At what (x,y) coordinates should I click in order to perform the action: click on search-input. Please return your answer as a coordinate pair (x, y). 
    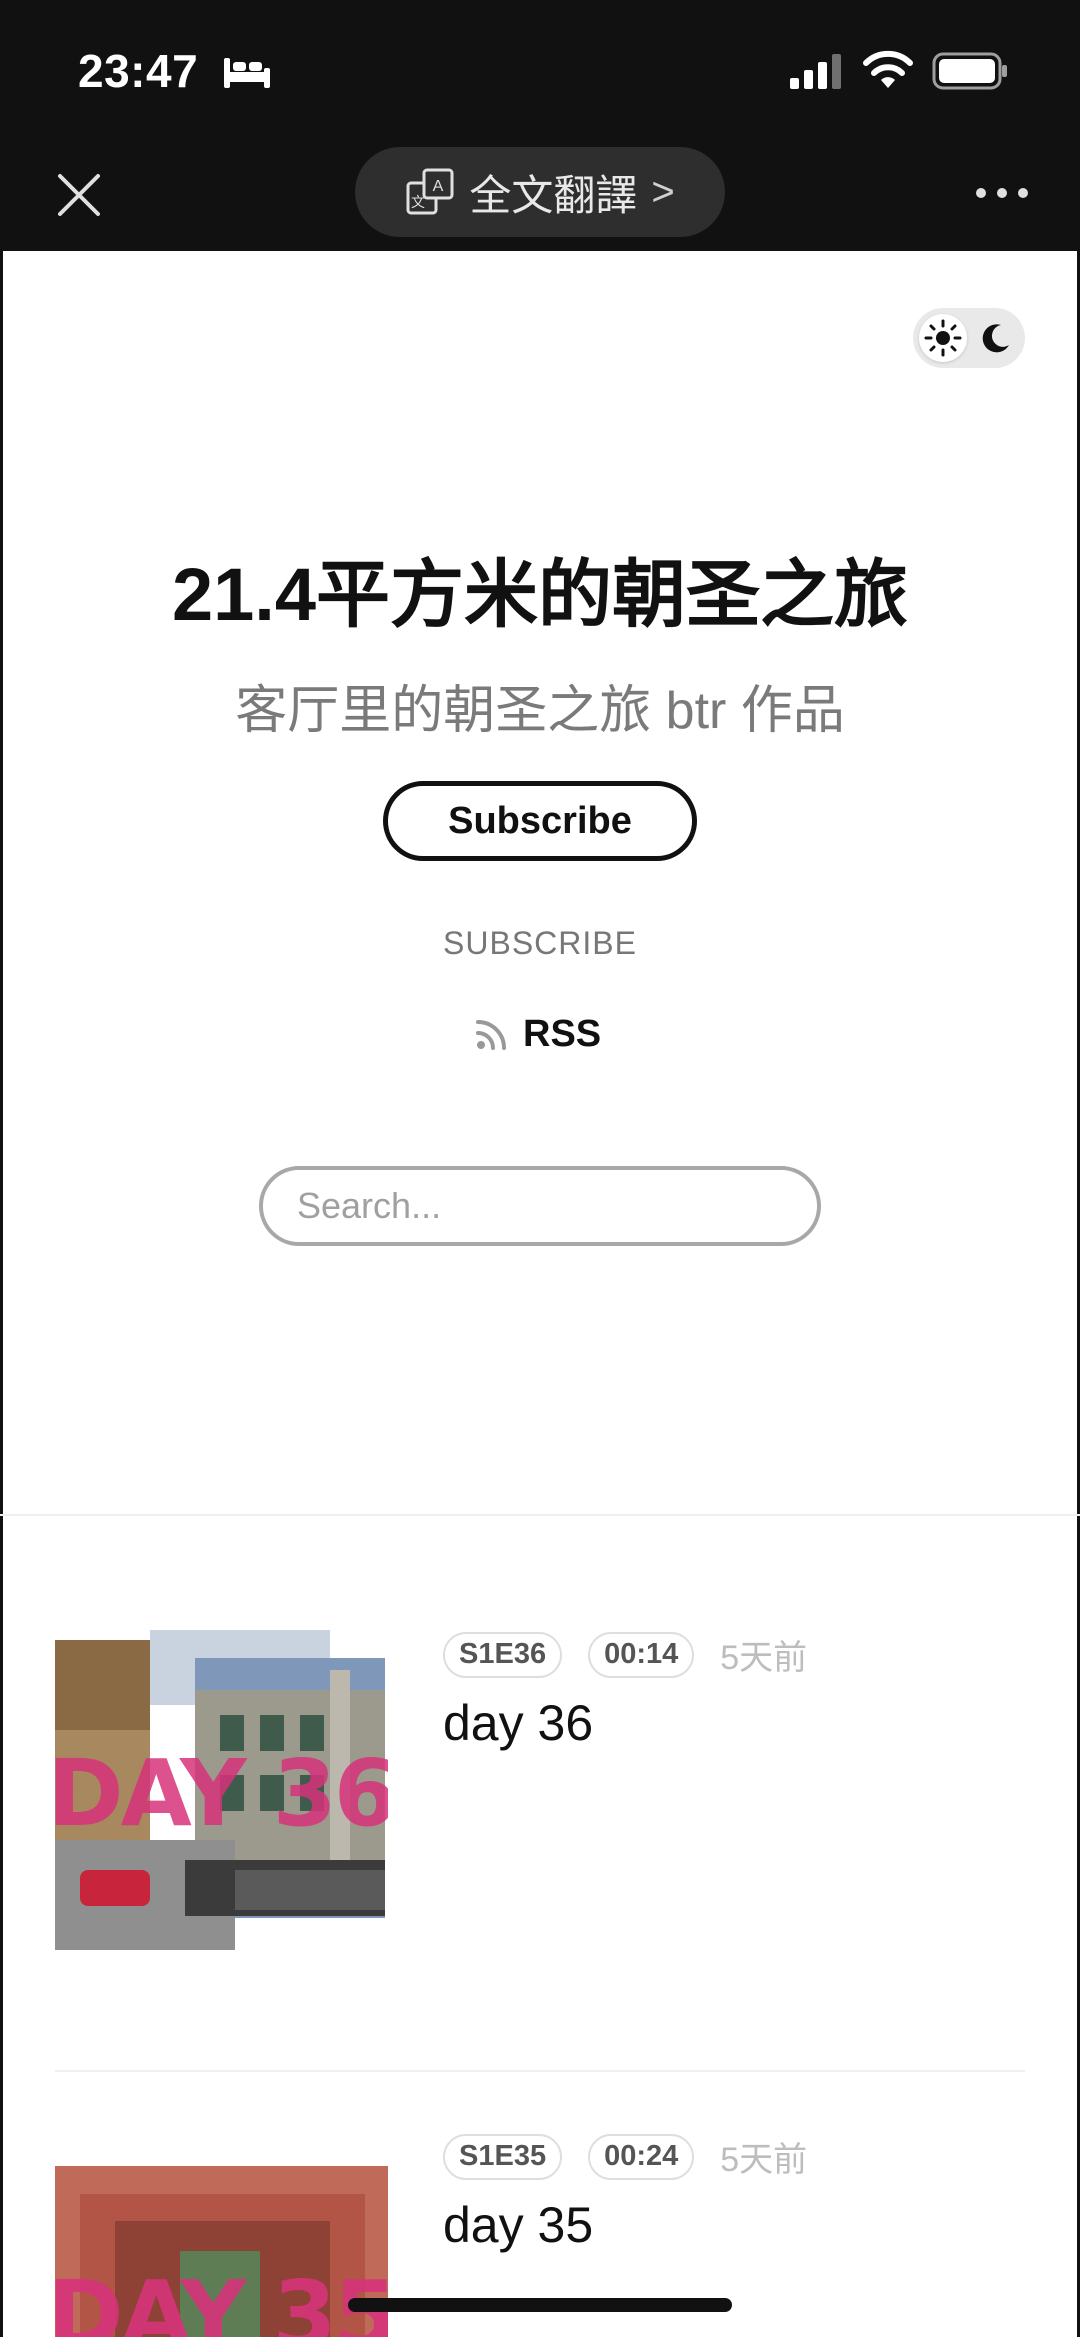
    Looking at the image, I should click on (540, 1206).